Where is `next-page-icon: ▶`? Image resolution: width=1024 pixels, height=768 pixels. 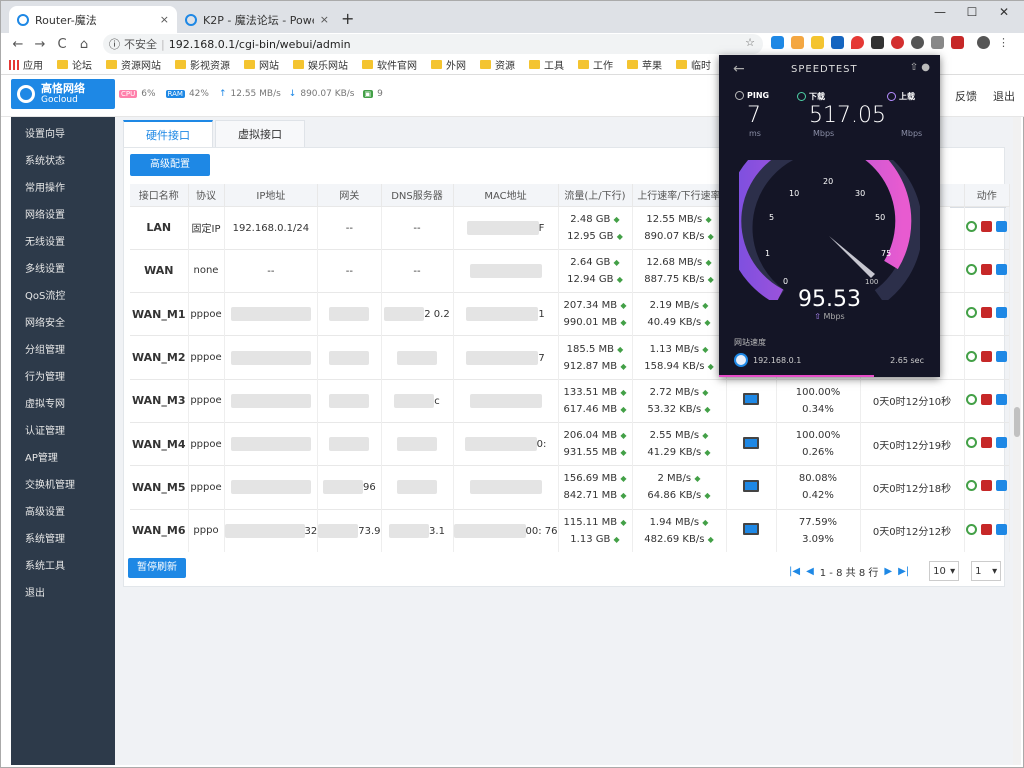 next-page-icon: ▶ is located at coordinates (888, 571).